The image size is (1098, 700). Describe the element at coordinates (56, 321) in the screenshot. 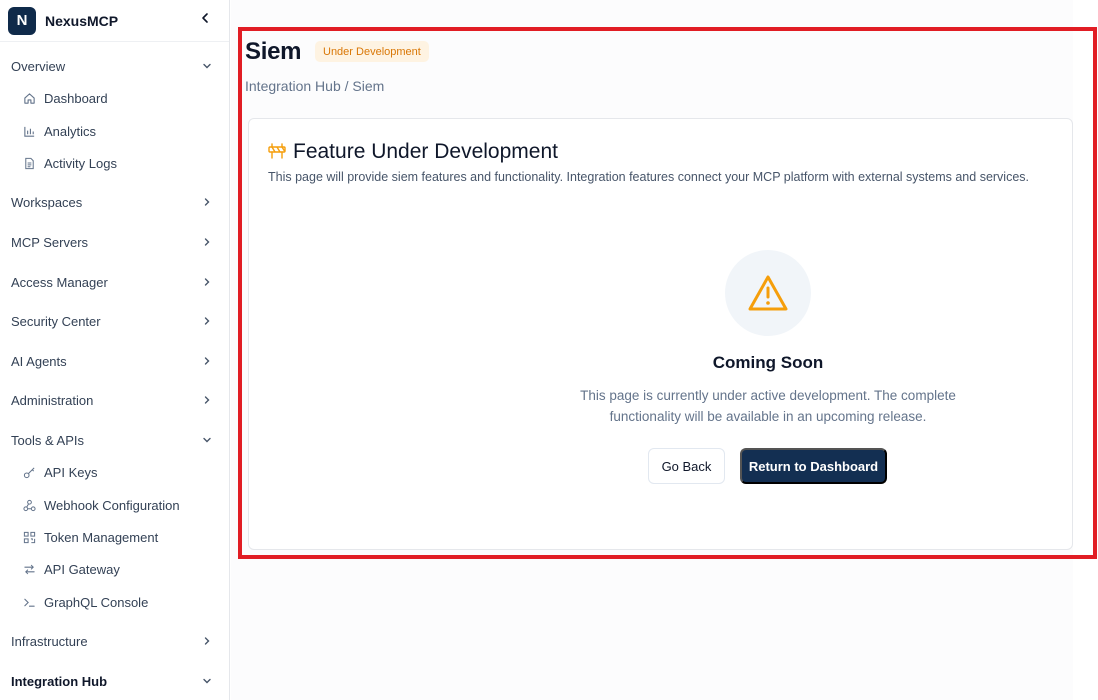

I see `nav-group-label: Security Center` at that location.